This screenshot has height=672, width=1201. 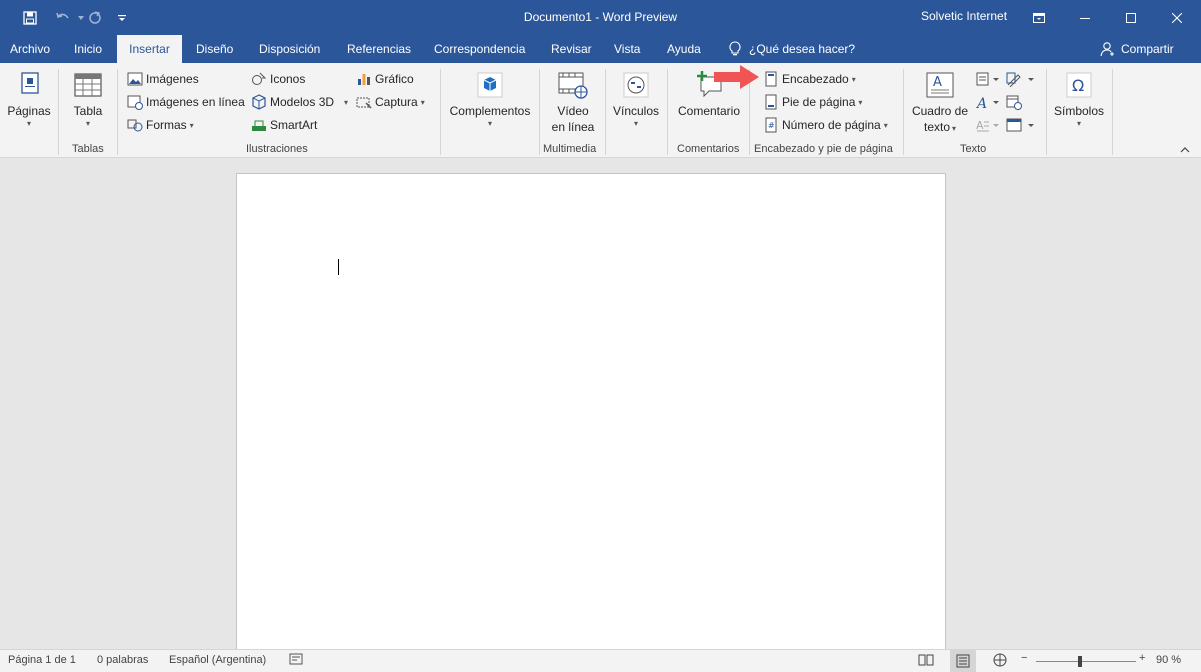 What do you see at coordinates (1014, 102) in the screenshot?
I see `date-time-button` at bounding box center [1014, 102].